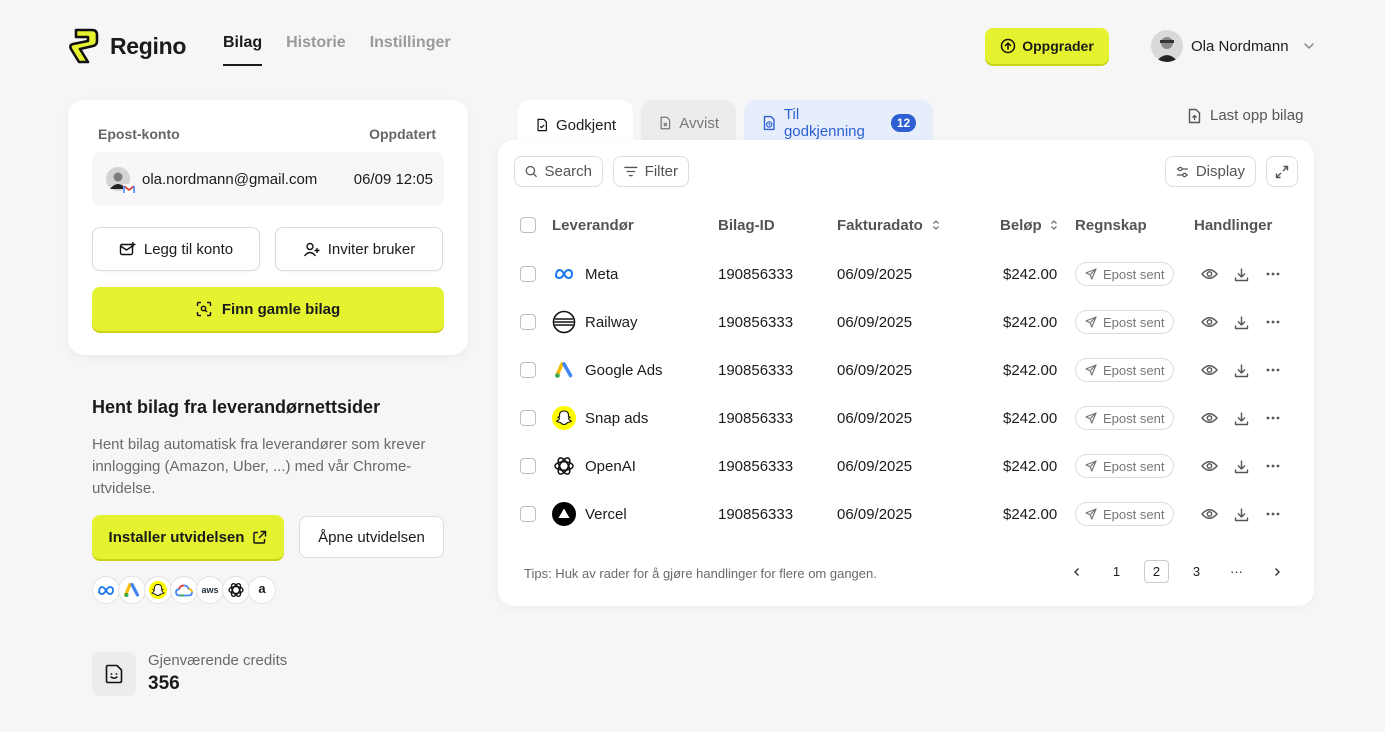 This screenshot has height=732, width=1385. I want to click on credits-icon-box, so click(114, 674).